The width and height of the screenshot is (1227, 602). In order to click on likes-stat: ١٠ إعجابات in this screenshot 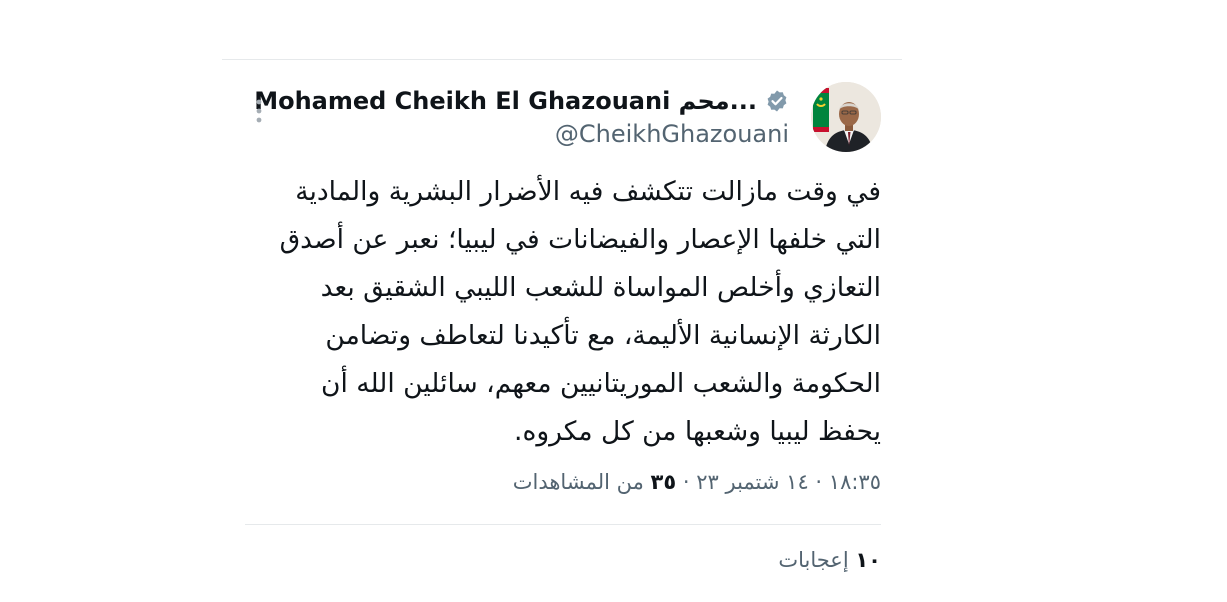, I will do `click(829, 560)`.